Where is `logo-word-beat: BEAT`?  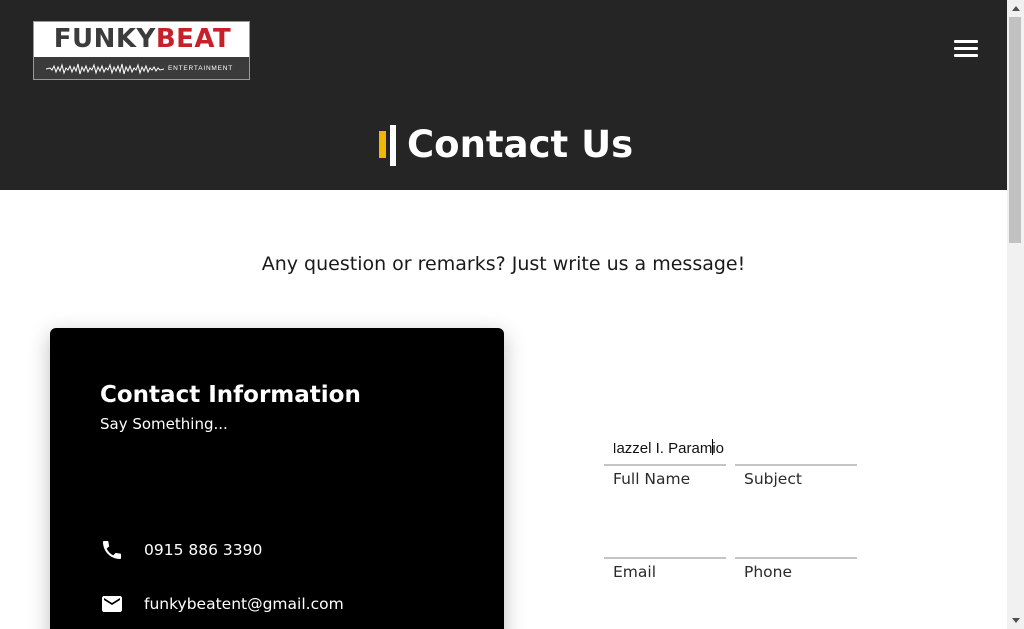
logo-word-beat: BEAT is located at coordinates (193, 39).